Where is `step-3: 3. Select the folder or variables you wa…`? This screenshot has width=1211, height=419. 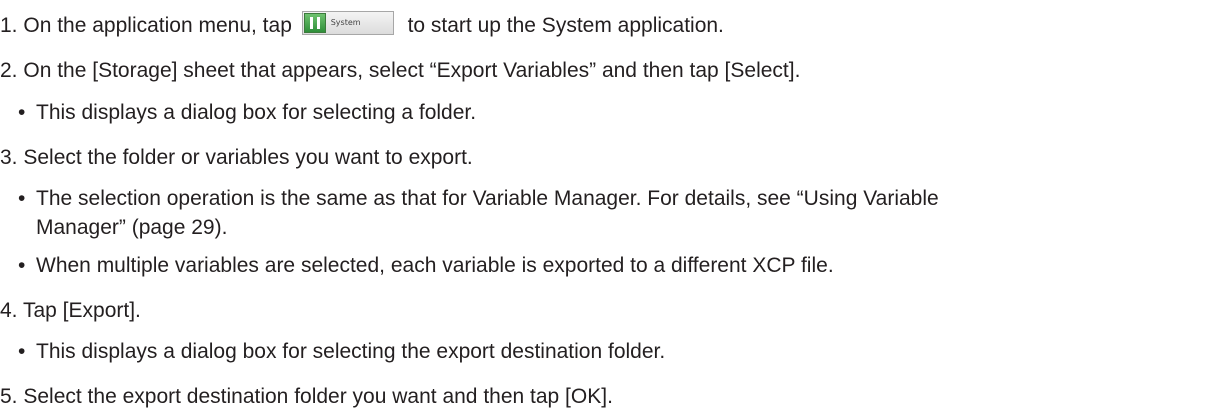 step-3: 3. Select the folder or variables you wa… is located at coordinates (236, 158).